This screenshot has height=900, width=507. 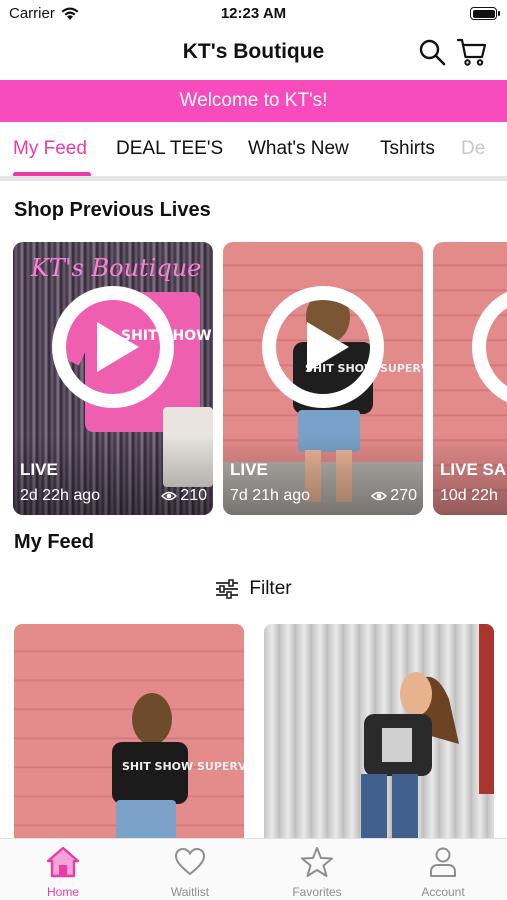 I want to click on nav-home: Home, so click(x=63, y=872).